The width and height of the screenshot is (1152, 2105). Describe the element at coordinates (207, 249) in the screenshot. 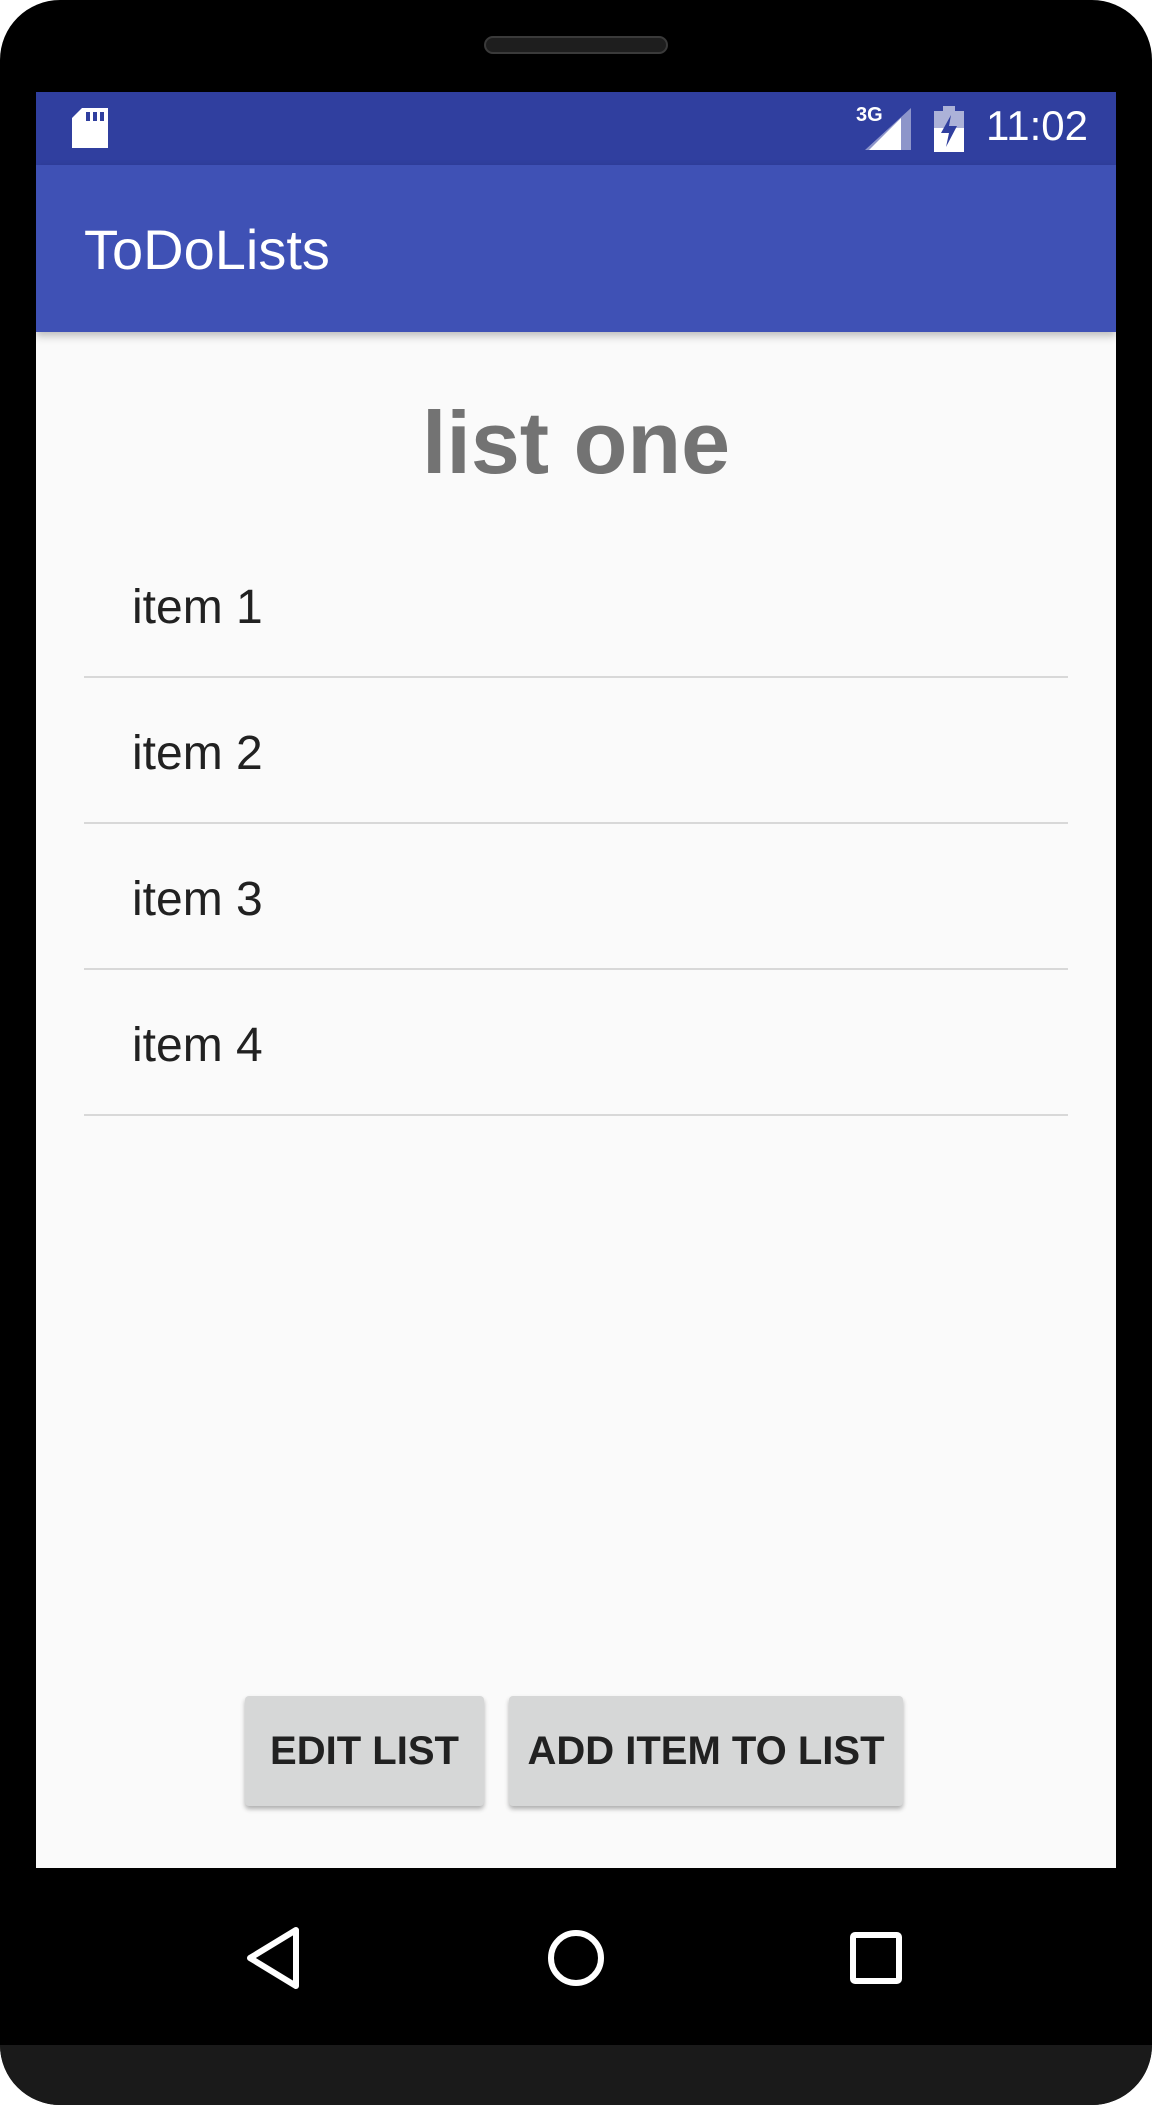

I see `app-title: ToDoLists` at that location.